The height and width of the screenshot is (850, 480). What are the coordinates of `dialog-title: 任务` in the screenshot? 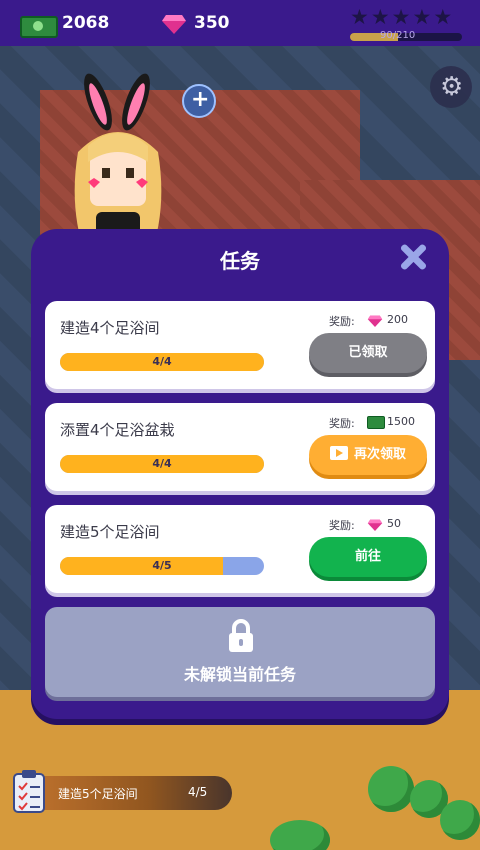 It's located at (240, 261).